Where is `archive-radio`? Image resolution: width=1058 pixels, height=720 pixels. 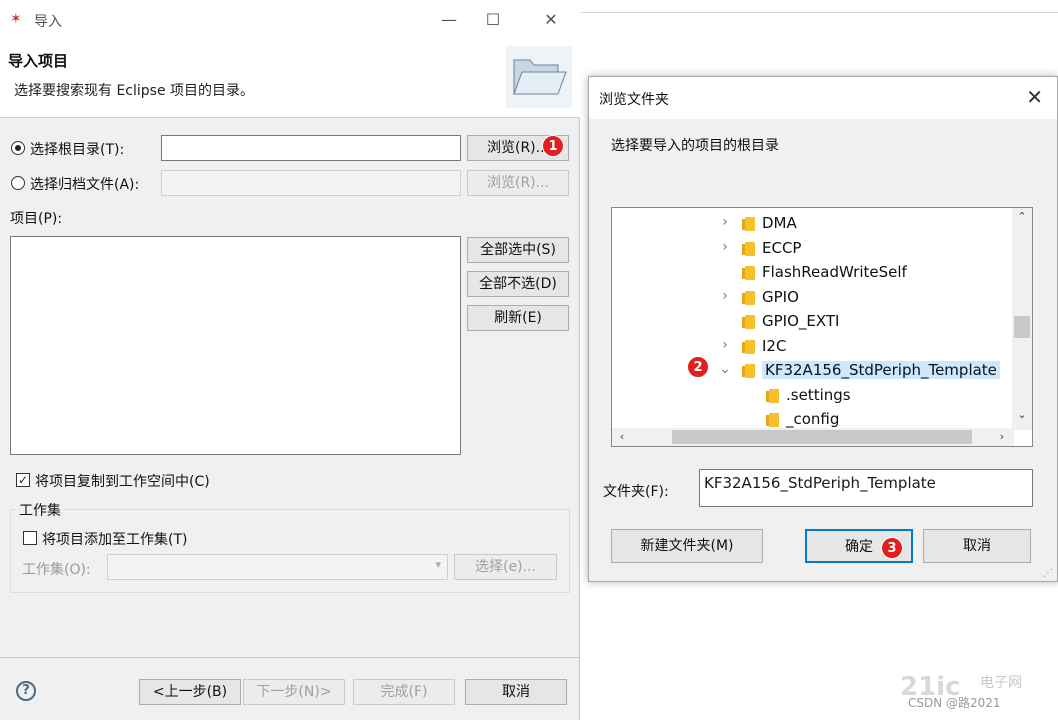 archive-radio is located at coordinates (18, 183).